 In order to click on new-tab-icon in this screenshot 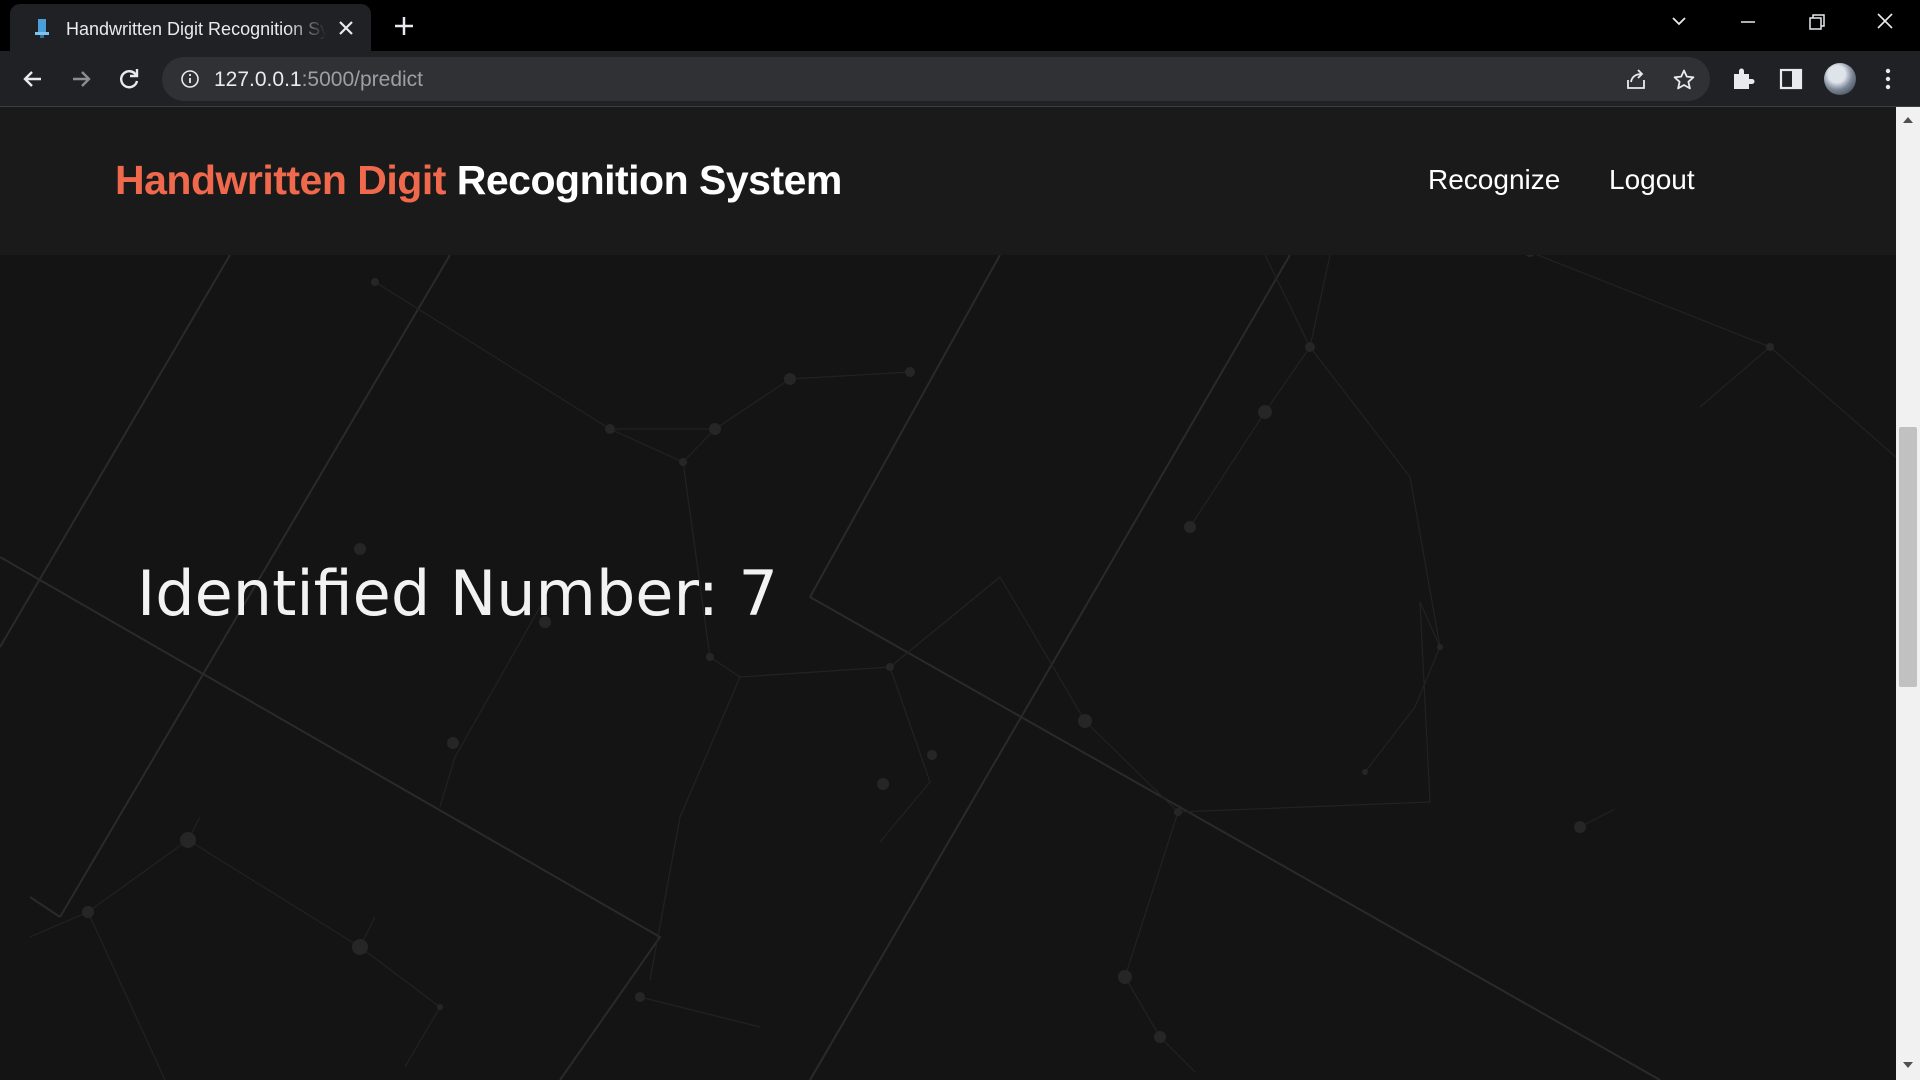, I will do `click(404, 26)`.